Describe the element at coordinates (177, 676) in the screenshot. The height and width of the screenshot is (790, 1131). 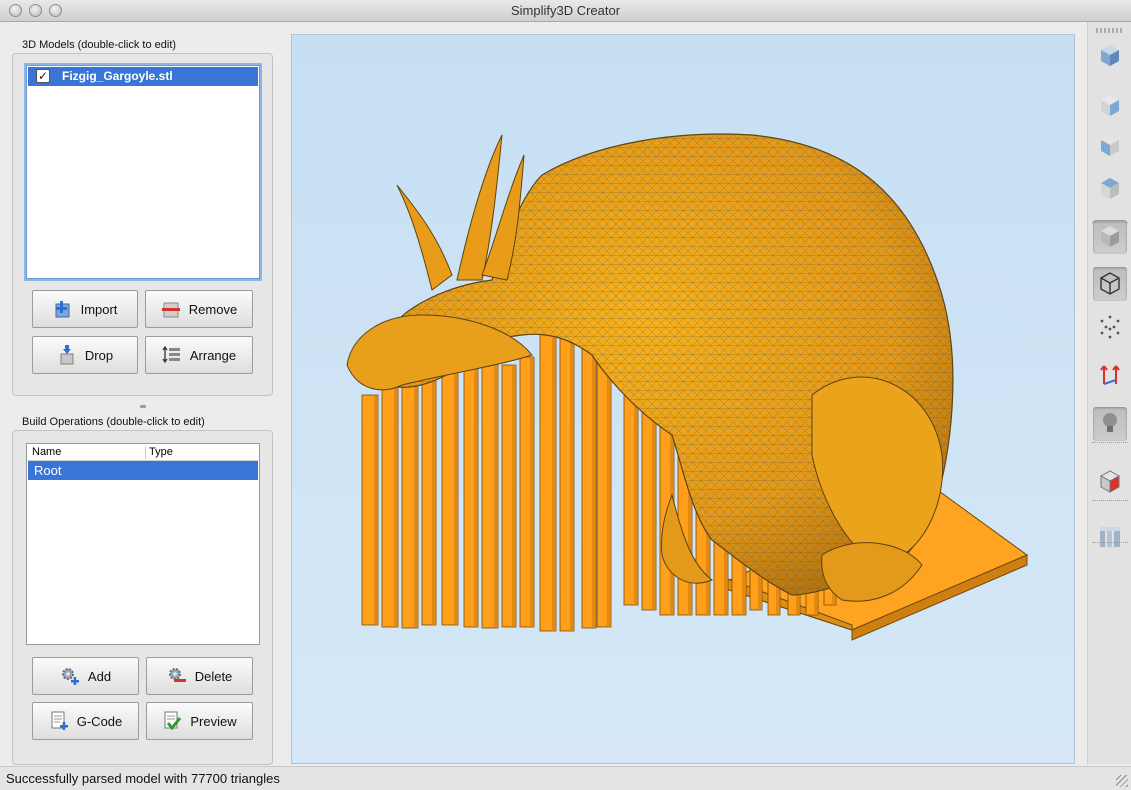
I see `delete-gears-icon` at that location.